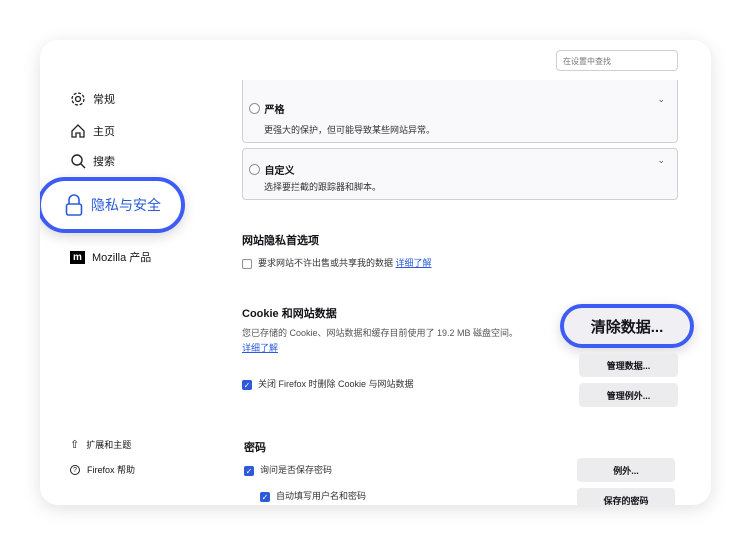 The width and height of the screenshot is (750, 545). What do you see at coordinates (126, 205) in the screenshot?
I see `sidebar-item-label: 隐私与安全` at bounding box center [126, 205].